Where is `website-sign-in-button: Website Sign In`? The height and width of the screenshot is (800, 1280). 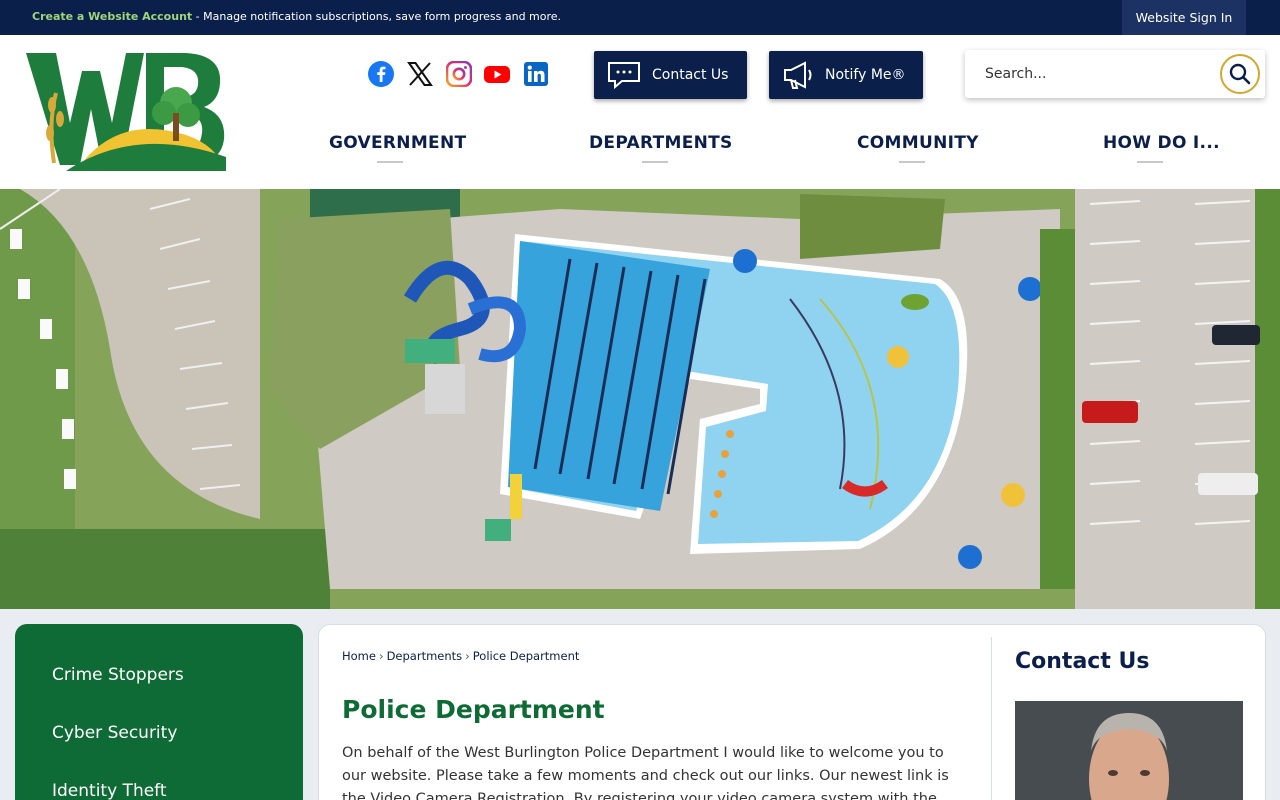
website-sign-in-button: Website Sign In is located at coordinates (1184, 17).